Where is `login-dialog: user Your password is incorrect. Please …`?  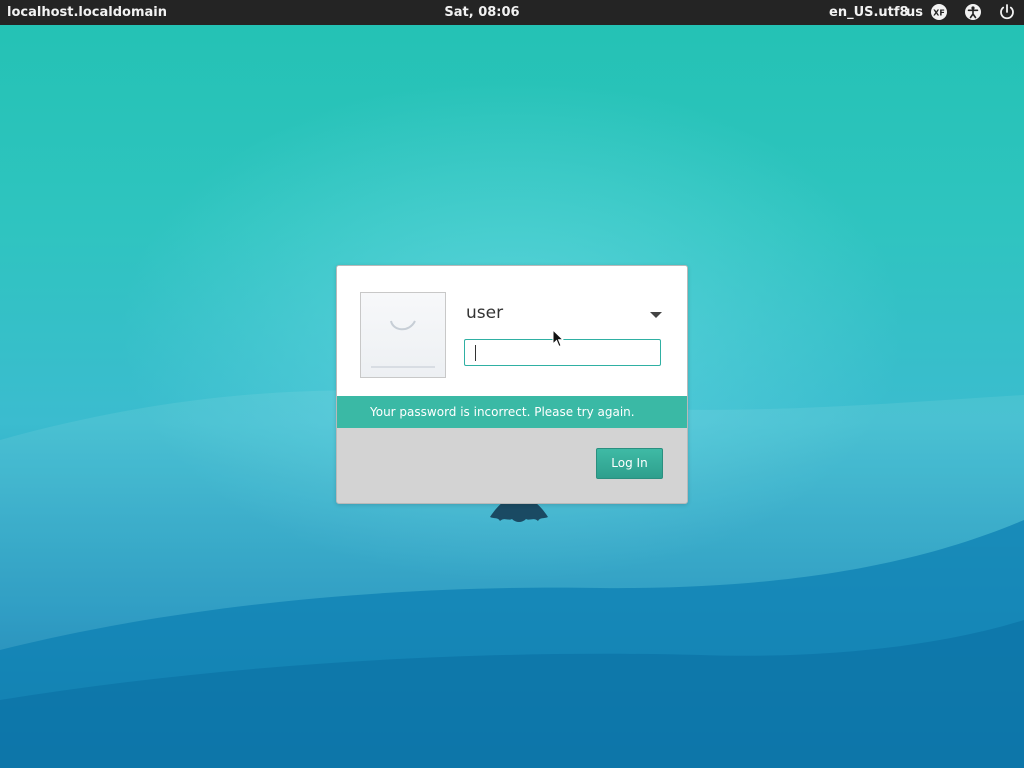 login-dialog: user Your password is incorrect. Please … is located at coordinates (512, 384).